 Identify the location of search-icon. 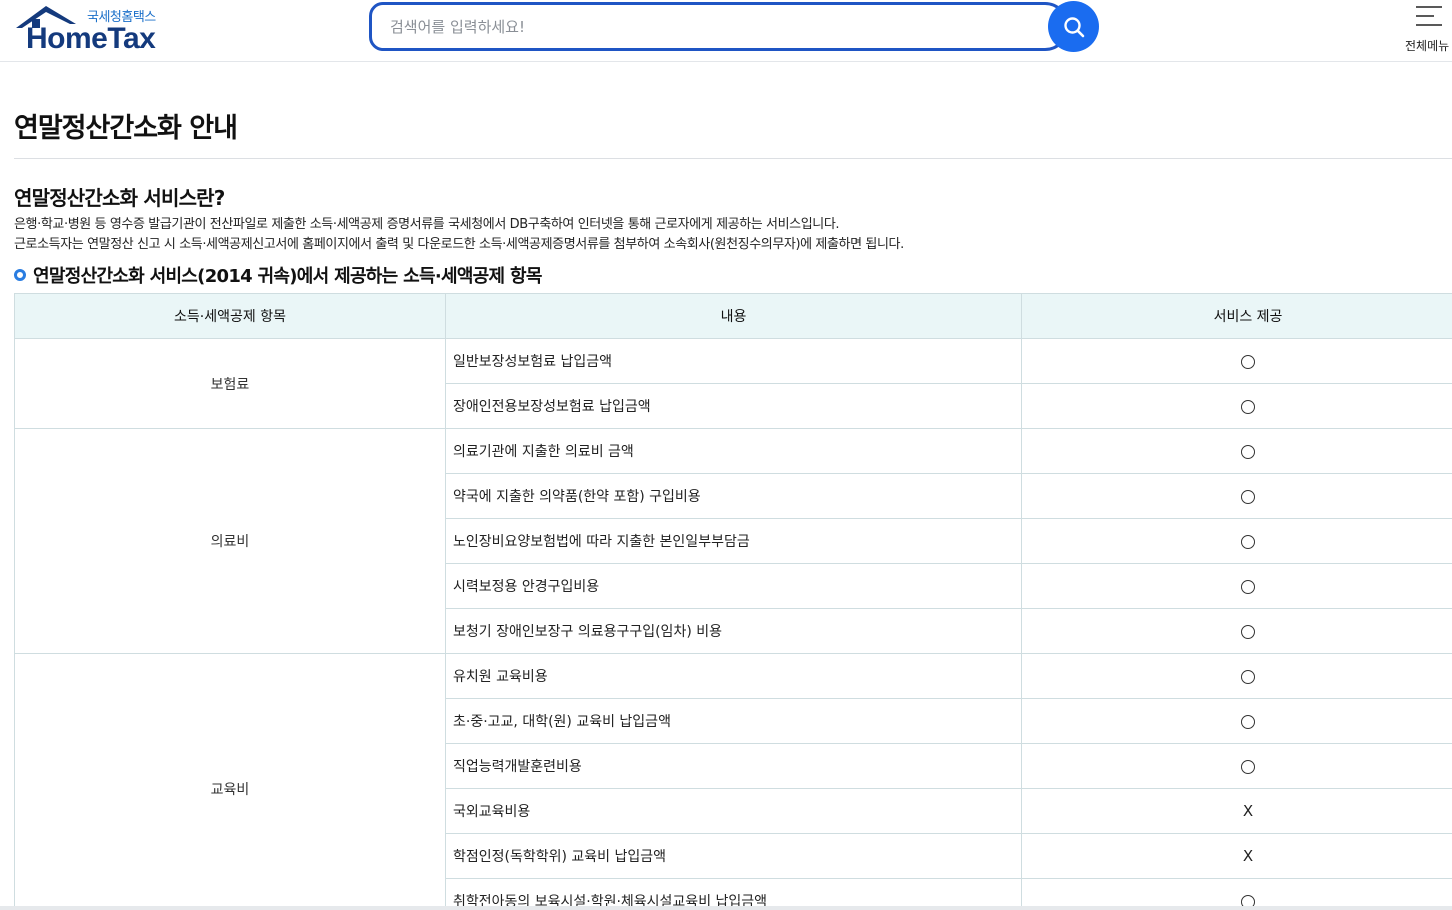
(1073, 26).